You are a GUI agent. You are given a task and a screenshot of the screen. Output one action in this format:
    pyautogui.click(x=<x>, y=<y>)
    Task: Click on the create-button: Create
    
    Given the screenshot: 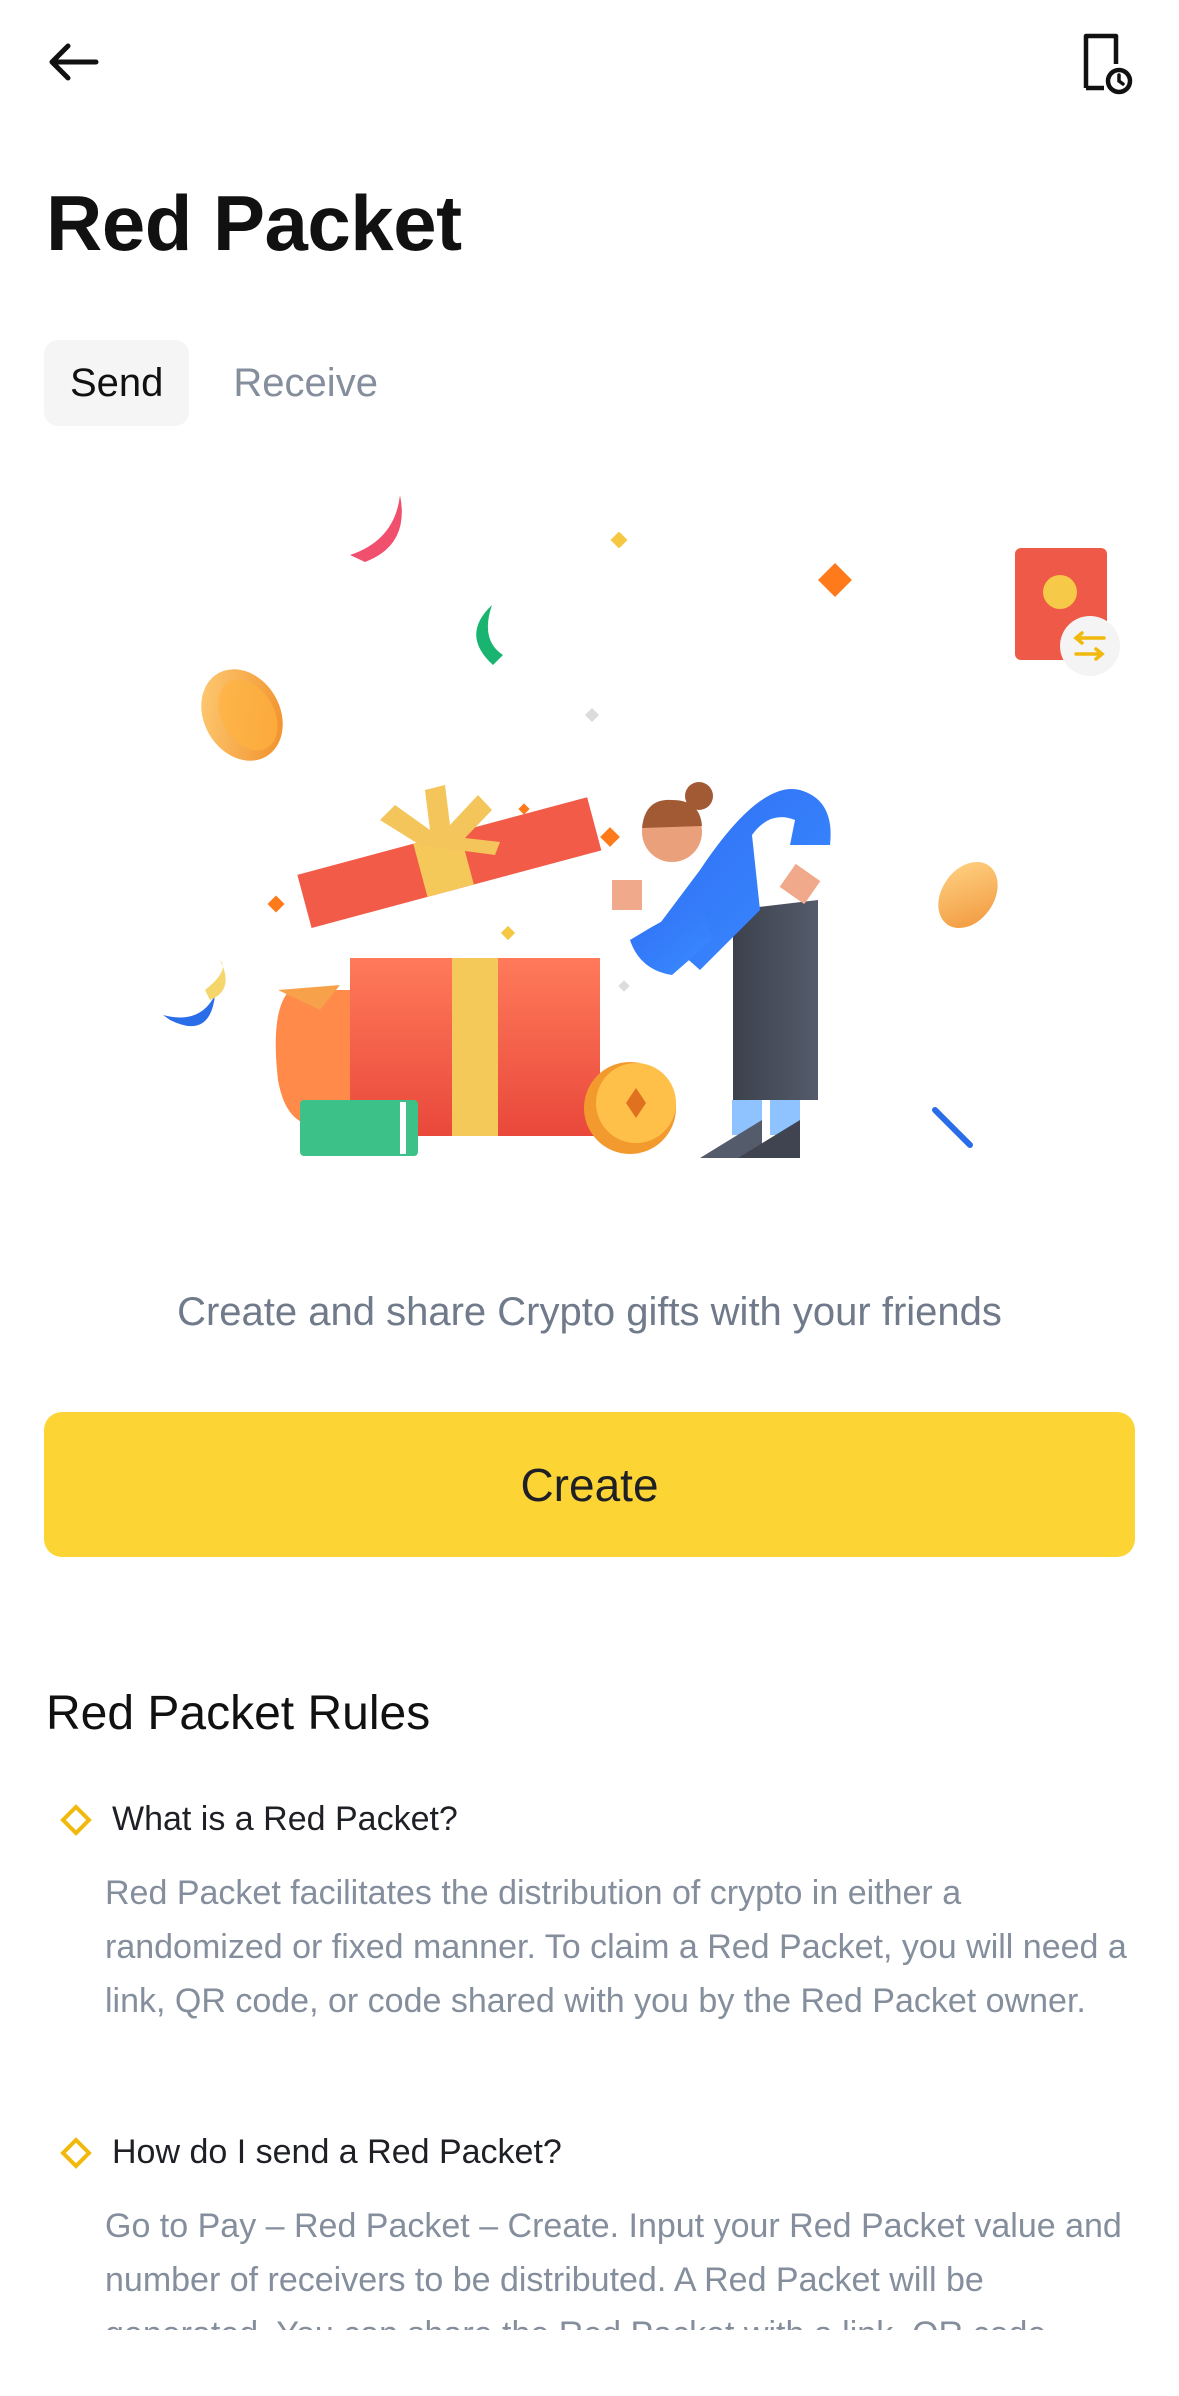 What is the action you would take?
    pyautogui.click(x=589, y=1484)
    